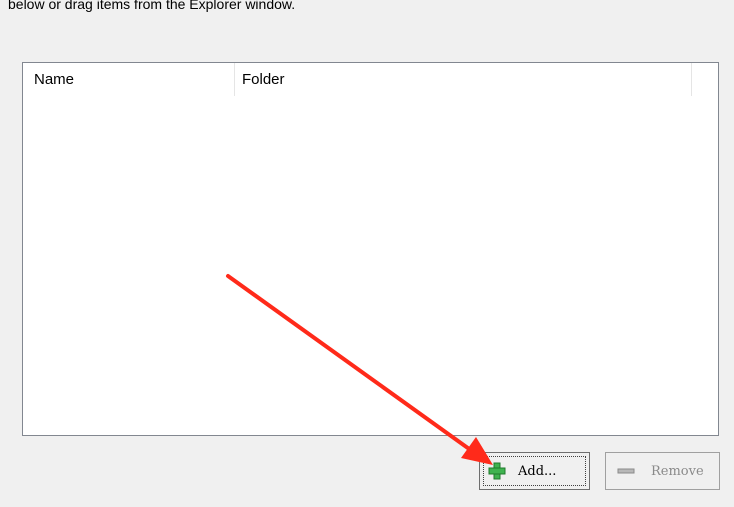 Image resolution: width=734 pixels, height=507 pixels. Describe the element at coordinates (677, 471) in the screenshot. I see `remove-button-label: Remove` at that location.